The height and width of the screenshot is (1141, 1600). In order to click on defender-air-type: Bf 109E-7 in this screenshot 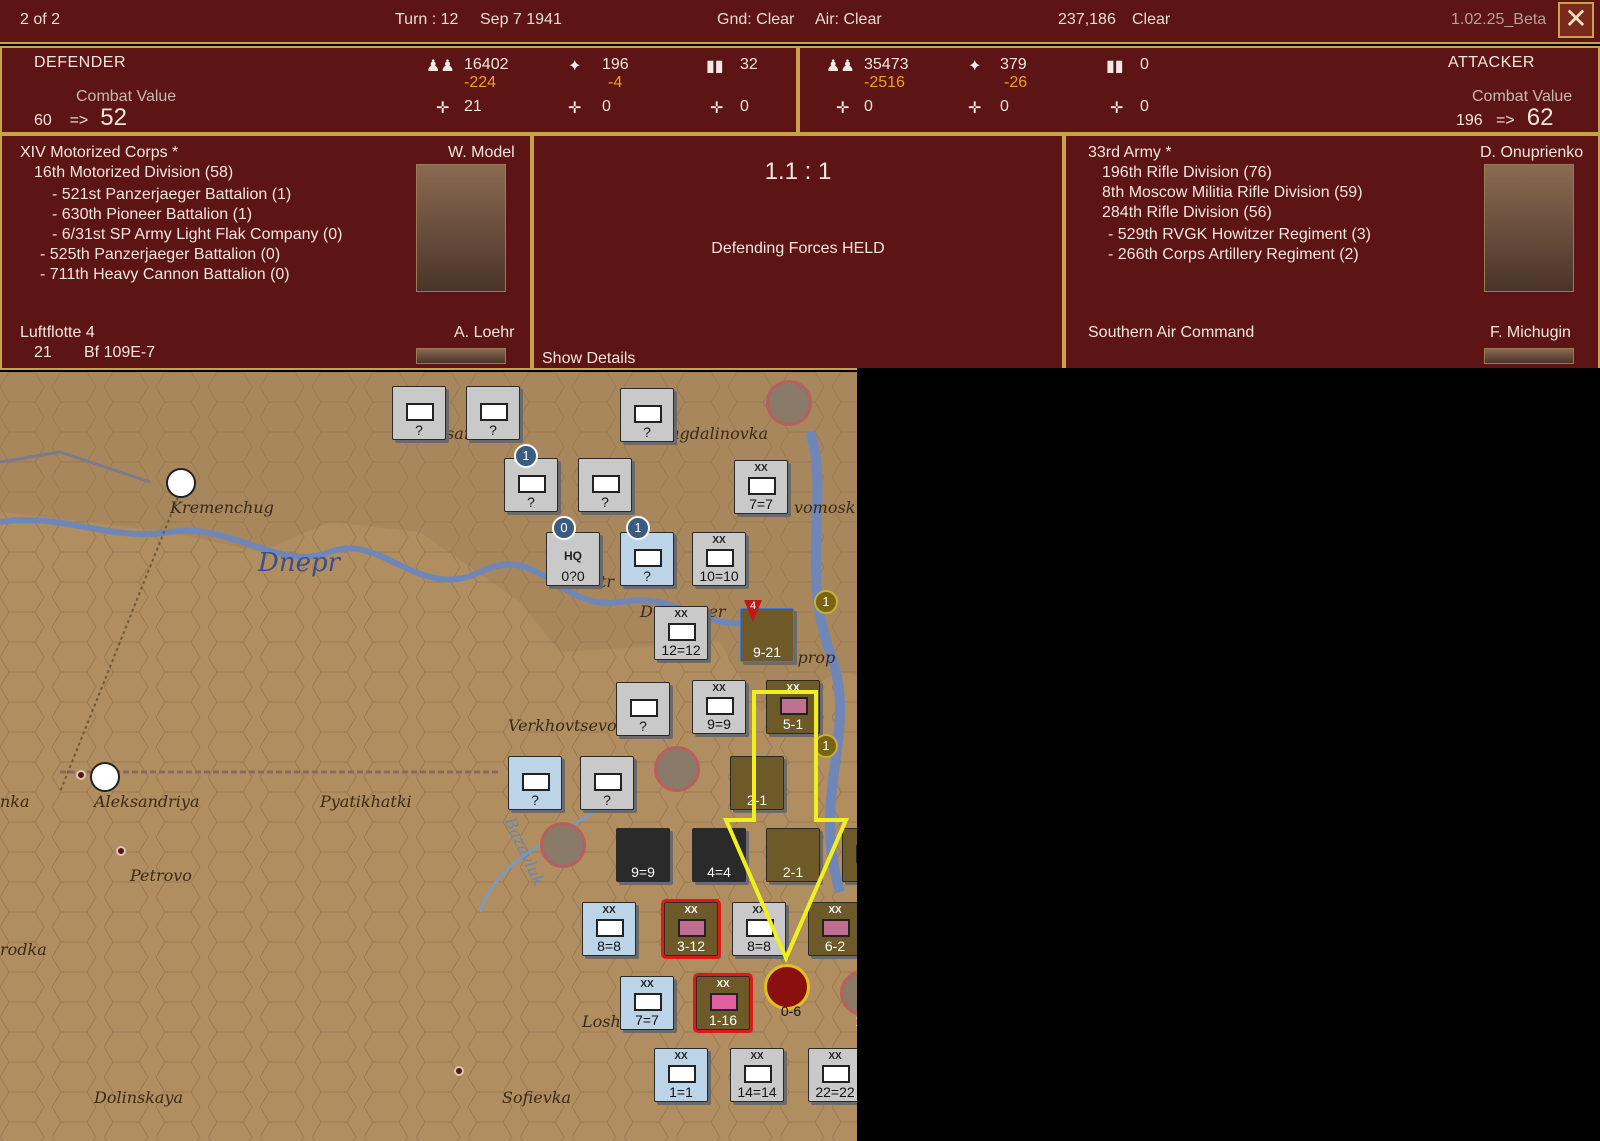, I will do `click(120, 352)`.